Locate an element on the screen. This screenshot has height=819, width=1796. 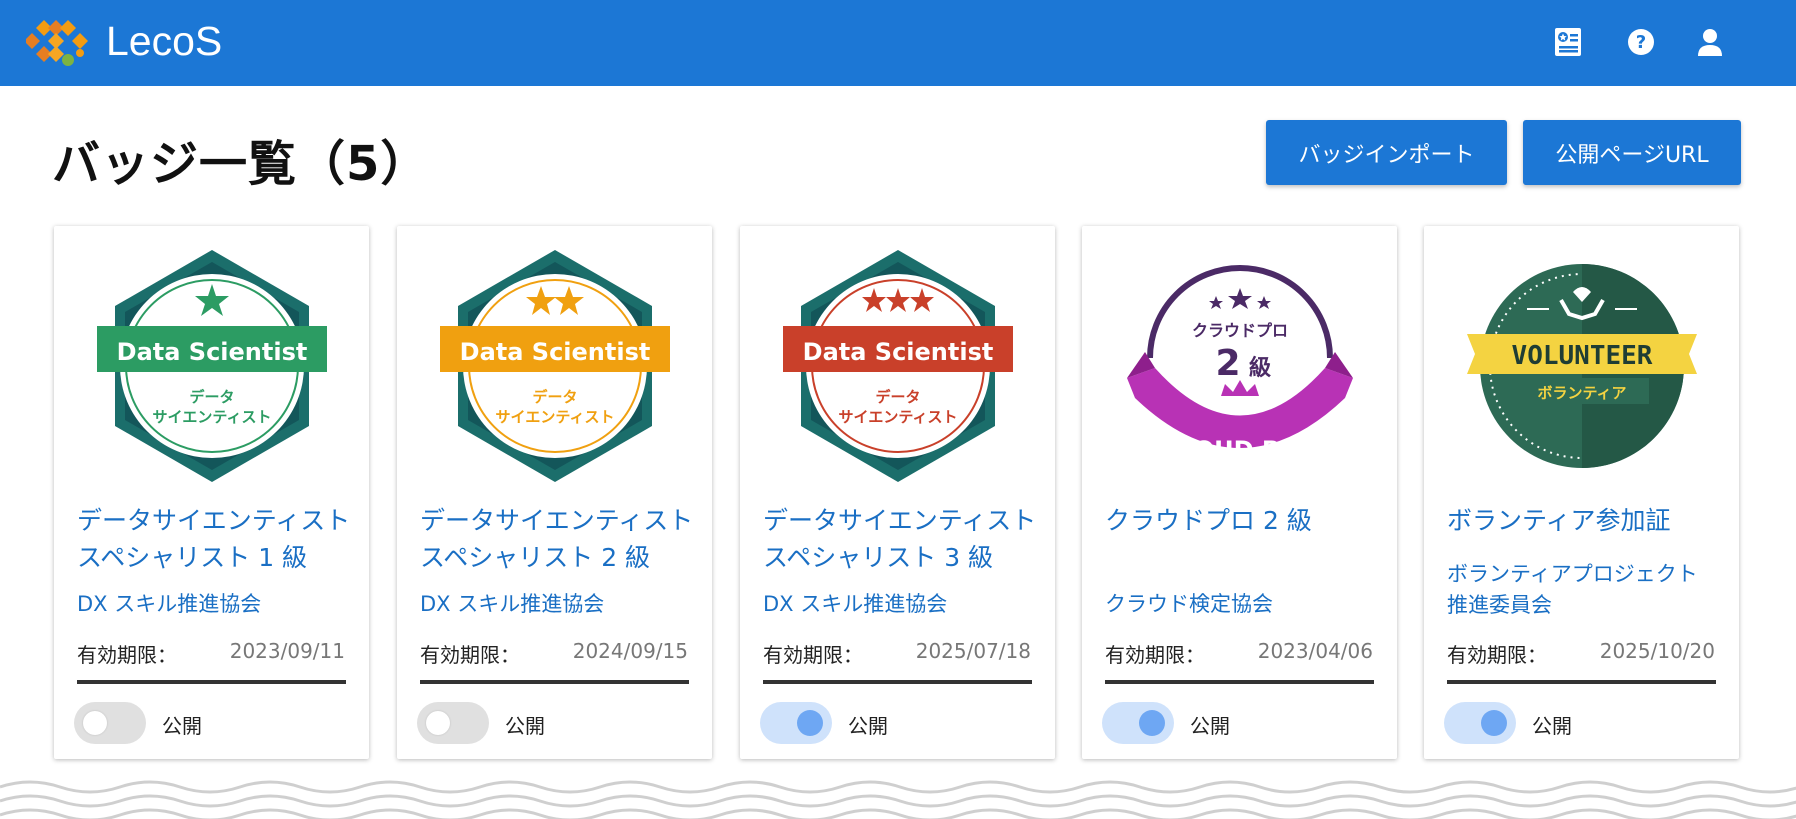
help-icon: ? is located at coordinates (1641, 42).